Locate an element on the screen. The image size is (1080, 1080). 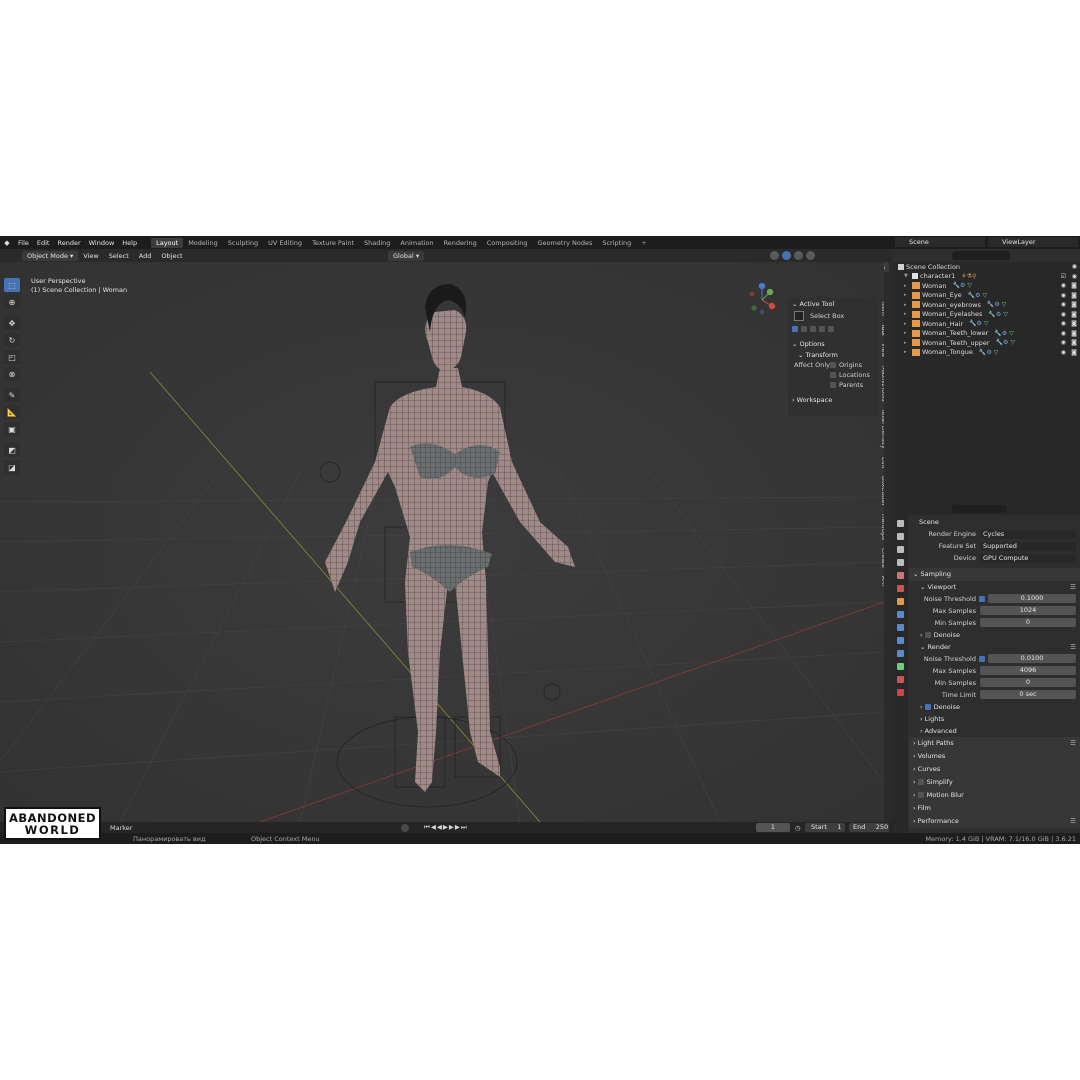
outliner-search-input is located at coordinates (981, 255).